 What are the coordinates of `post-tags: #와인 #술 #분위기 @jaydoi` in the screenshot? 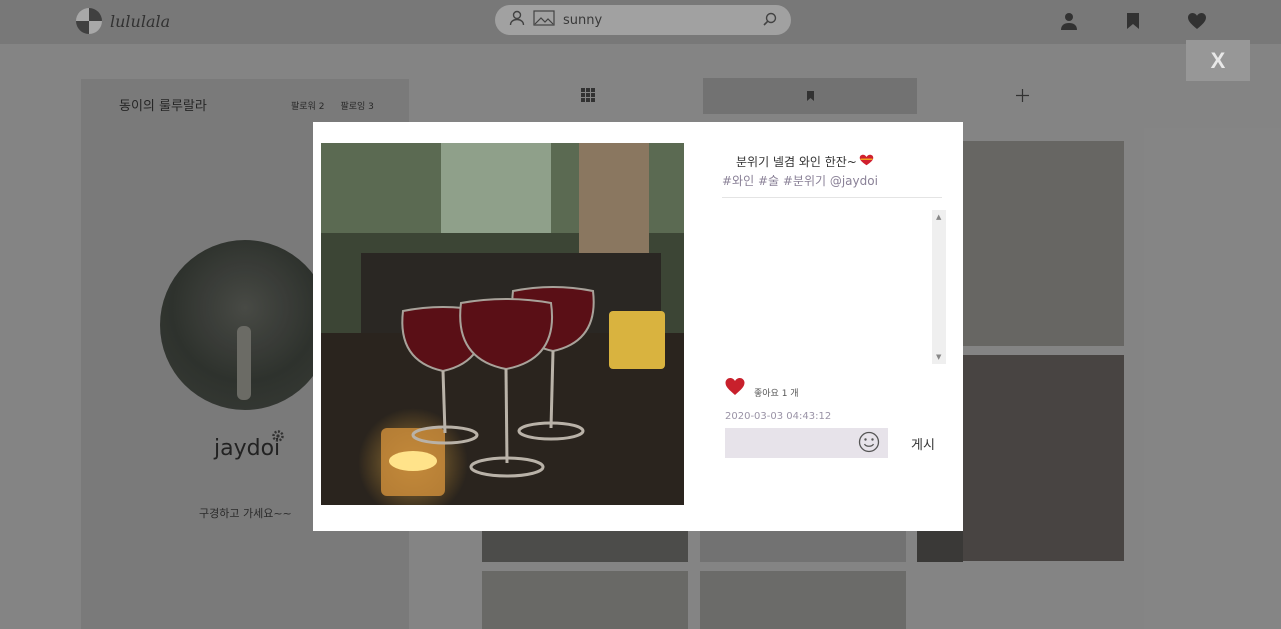 It's located at (800, 180).